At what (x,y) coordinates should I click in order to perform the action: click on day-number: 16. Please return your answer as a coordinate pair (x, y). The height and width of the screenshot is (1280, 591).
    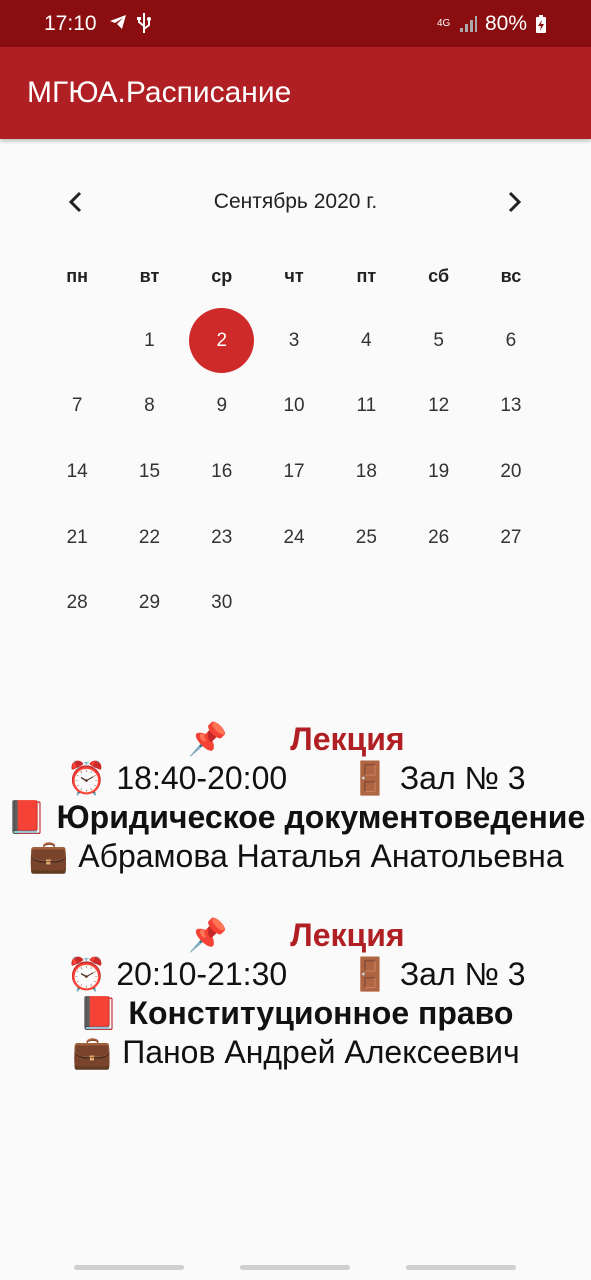
    Looking at the image, I should click on (222, 471).